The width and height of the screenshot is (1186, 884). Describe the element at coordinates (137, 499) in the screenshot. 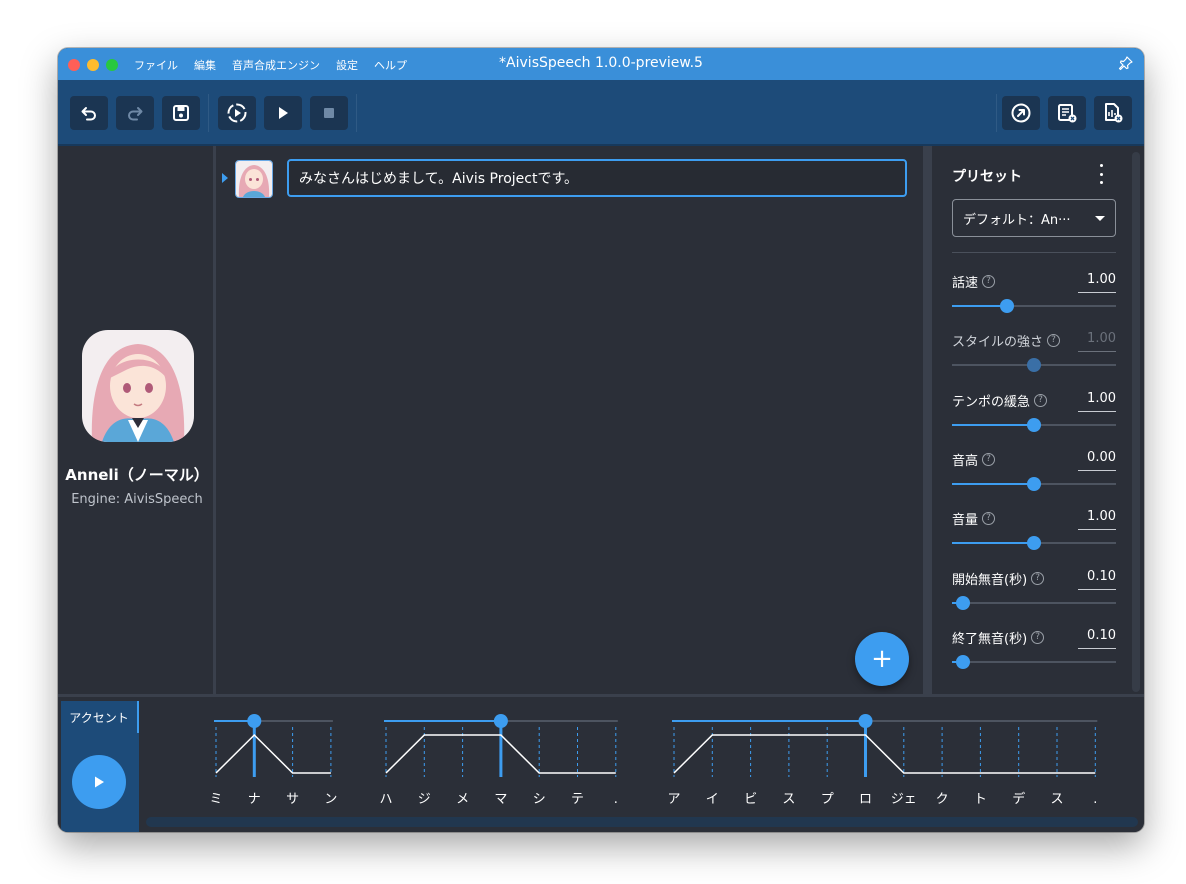

I see `engine-label: Engine: AivisSpeech` at that location.